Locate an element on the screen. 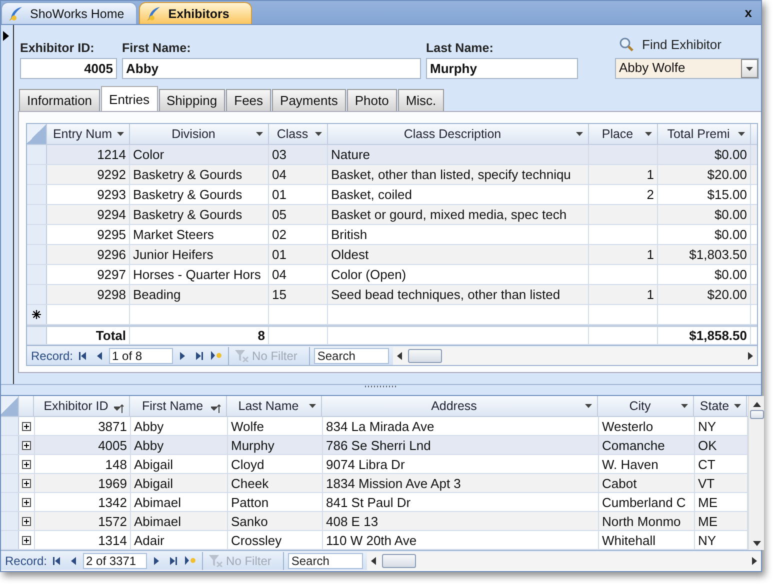 The height and width of the screenshot is (587, 781). input-field: Murphy is located at coordinates (502, 68).